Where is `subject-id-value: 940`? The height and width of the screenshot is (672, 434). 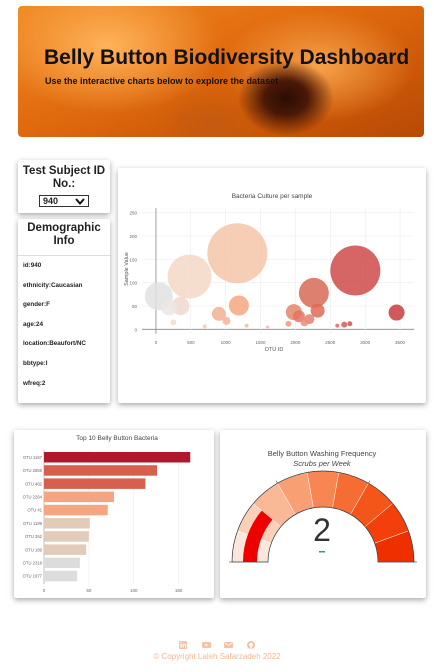
subject-id-value: 940 is located at coordinates (51, 201).